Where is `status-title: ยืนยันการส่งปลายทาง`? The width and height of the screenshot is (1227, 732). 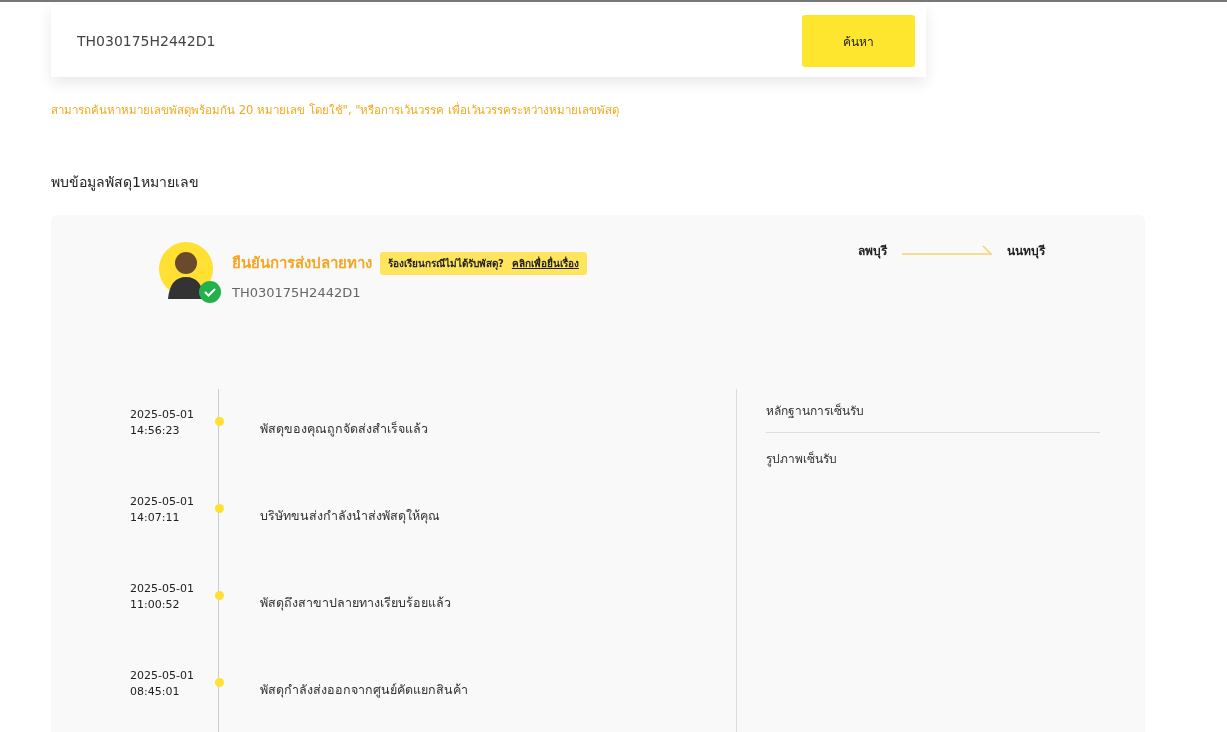 status-title: ยืนยันการส่งปลายทาง is located at coordinates (302, 263).